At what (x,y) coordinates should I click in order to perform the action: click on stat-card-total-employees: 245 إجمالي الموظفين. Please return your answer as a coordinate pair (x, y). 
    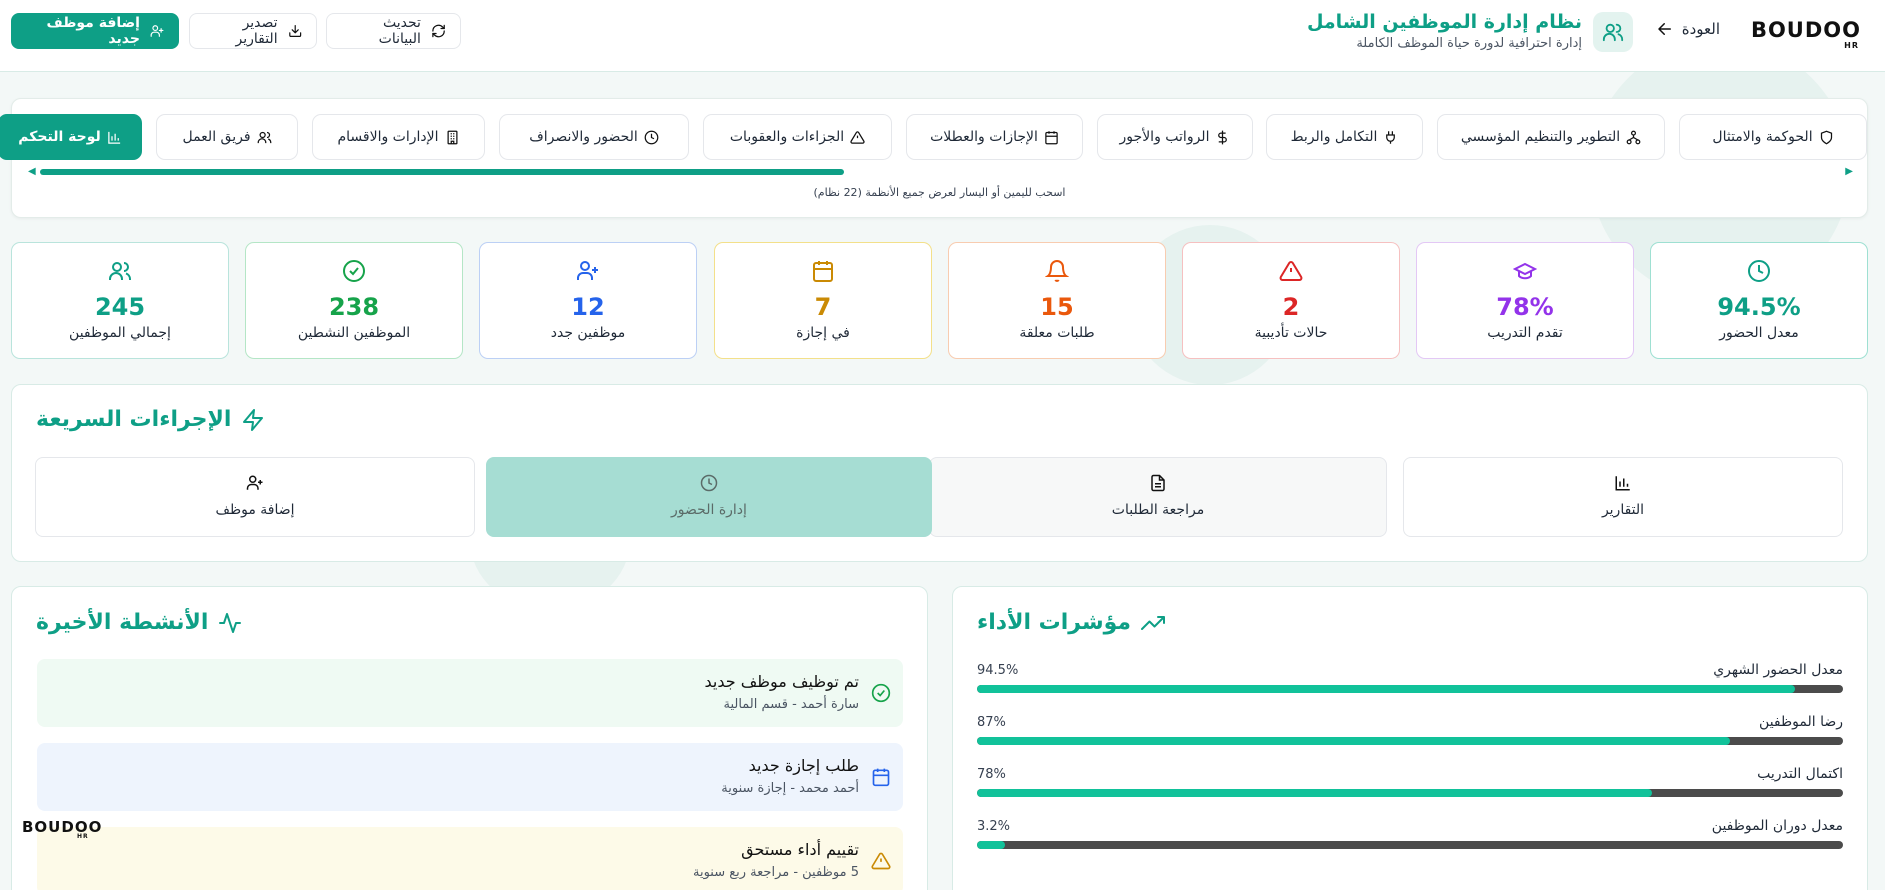
    Looking at the image, I should click on (120, 300).